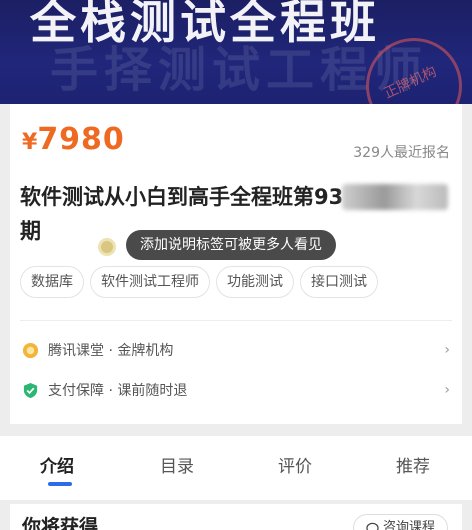  I want to click on benefits-section: 你将获得 咨询课程, so click(236, 517).